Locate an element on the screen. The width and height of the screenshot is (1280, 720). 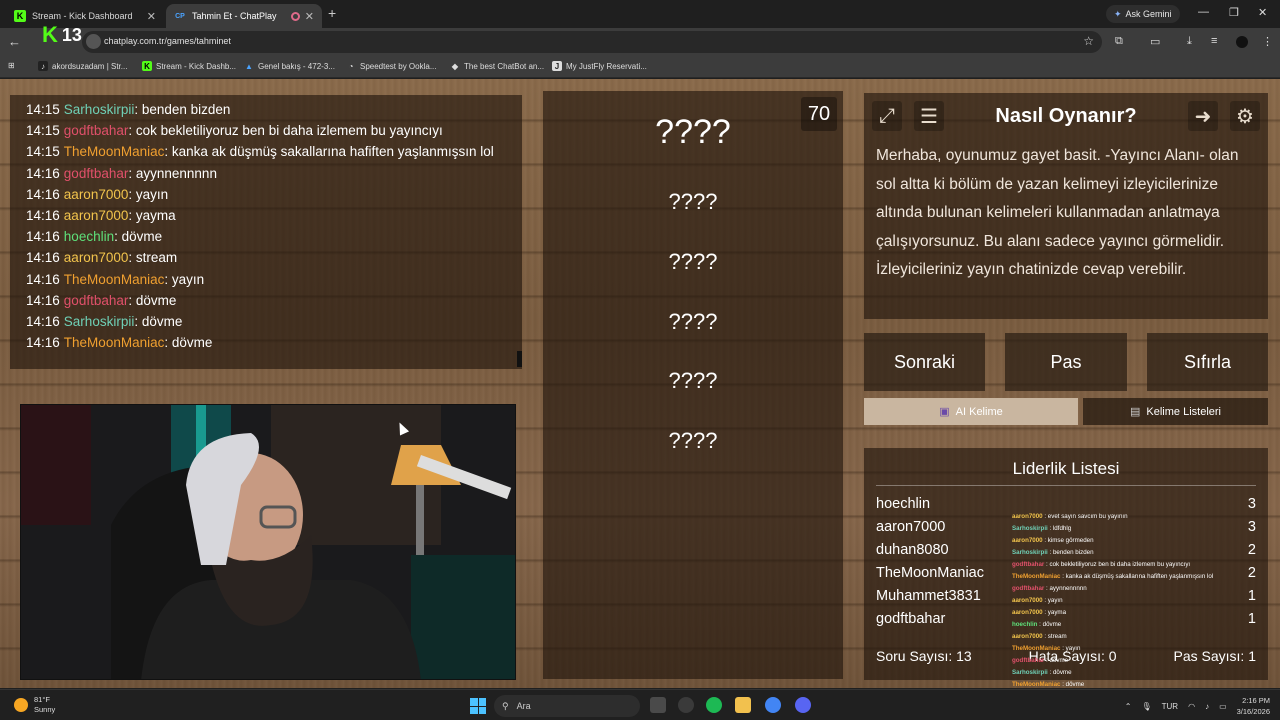
battery-icon: ▭ is located at coordinates (1223, 706).